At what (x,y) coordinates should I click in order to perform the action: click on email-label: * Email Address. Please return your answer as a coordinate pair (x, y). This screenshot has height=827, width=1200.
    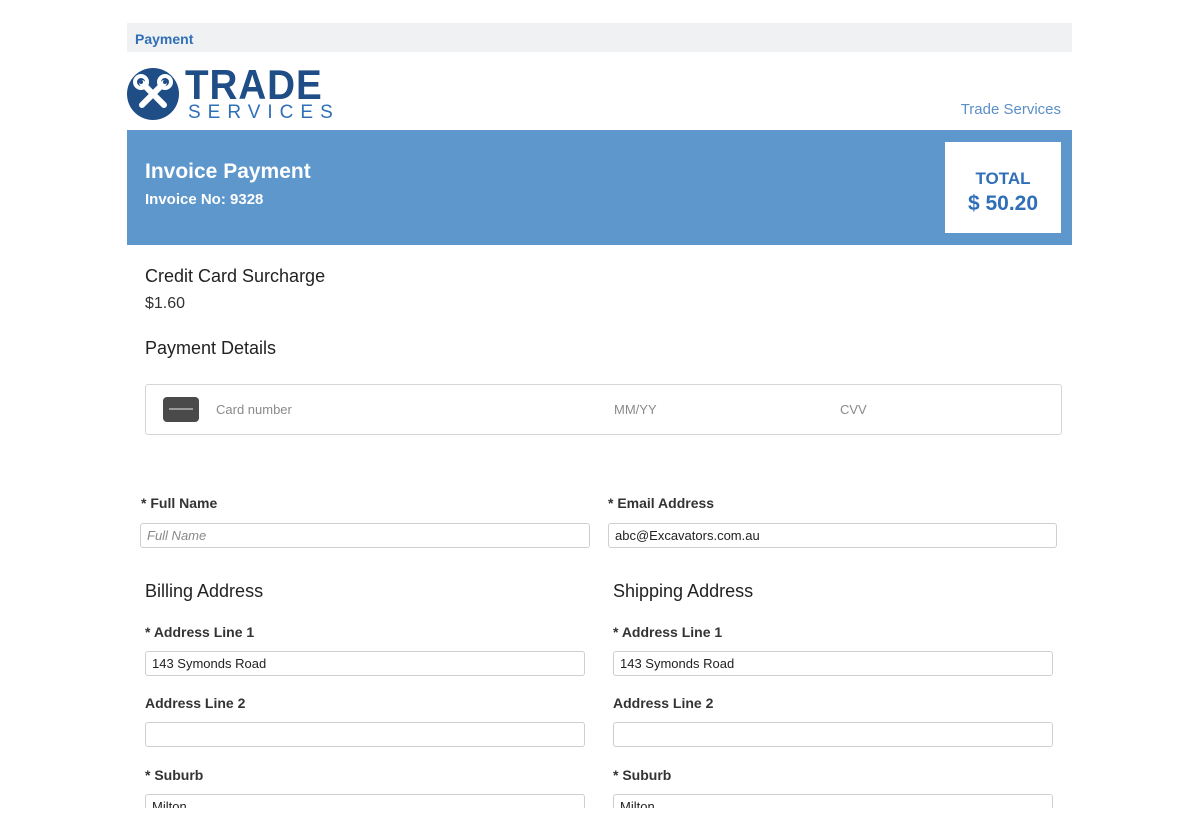
    Looking at the image, I should click on (661, 503).